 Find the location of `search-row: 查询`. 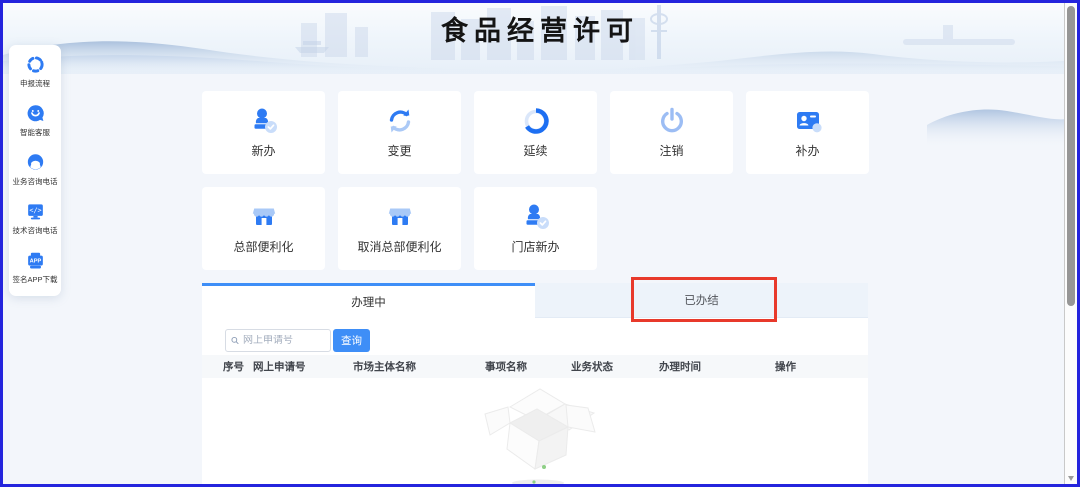

search-row: 查询 is located at coordinates (297, 340).